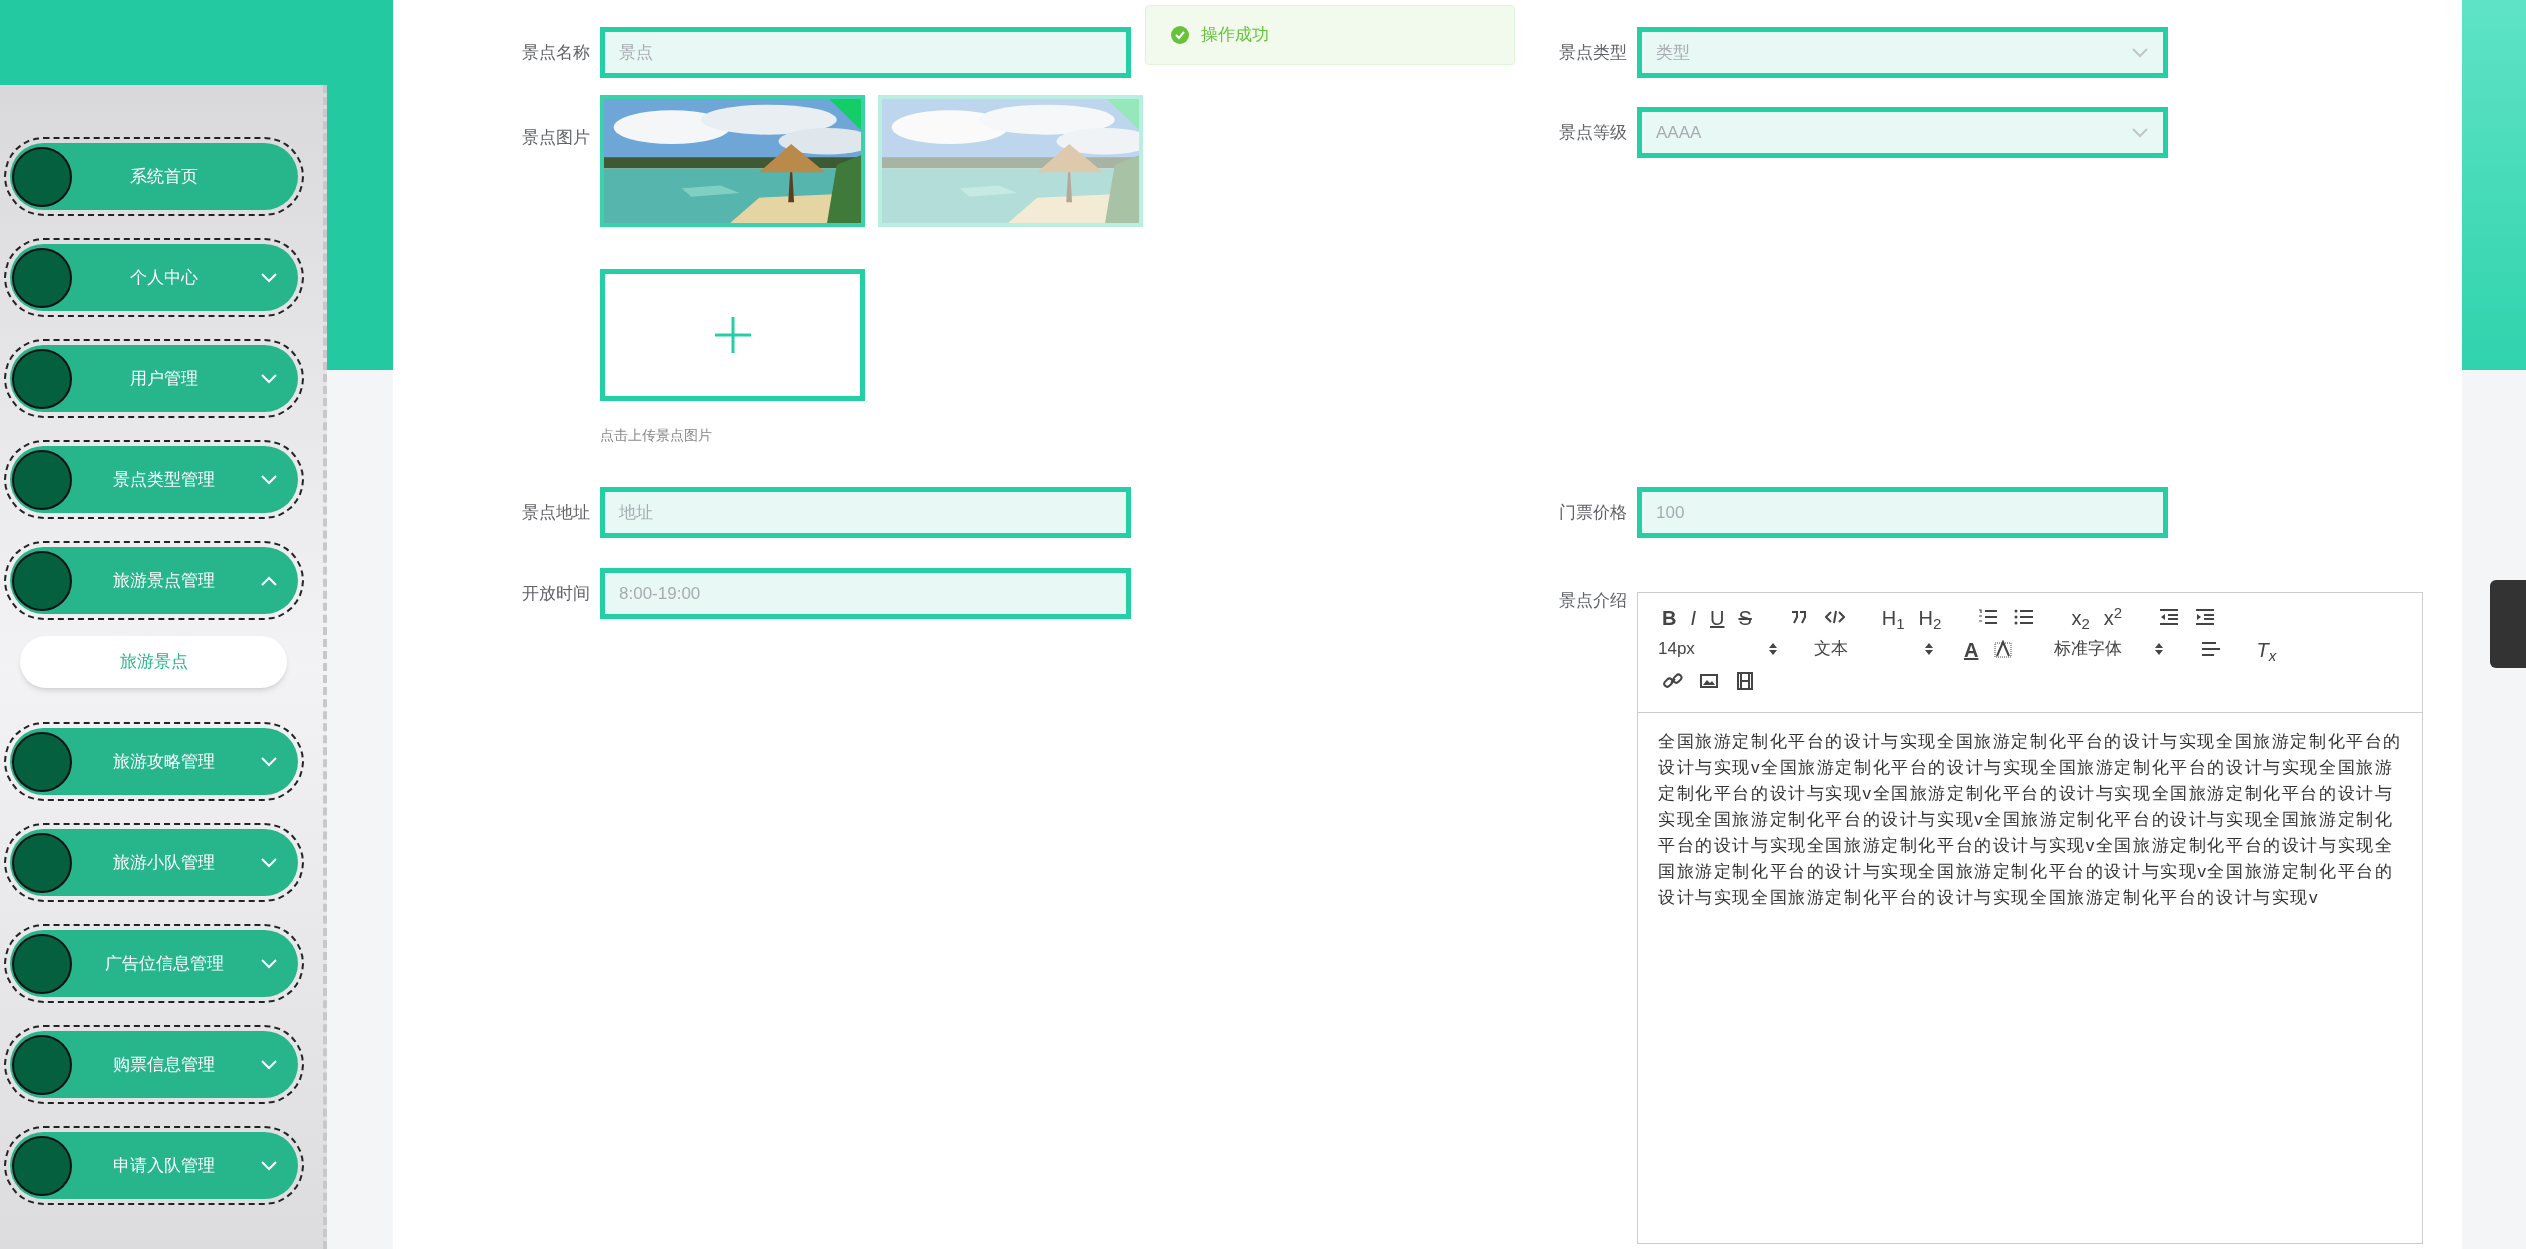 The height and width of the screenshot is (1249, 2526). What do you see at coordinates (556, 512) in the screenshot?
I see `field-label: 景点地址` at bounding box center [556, 512].